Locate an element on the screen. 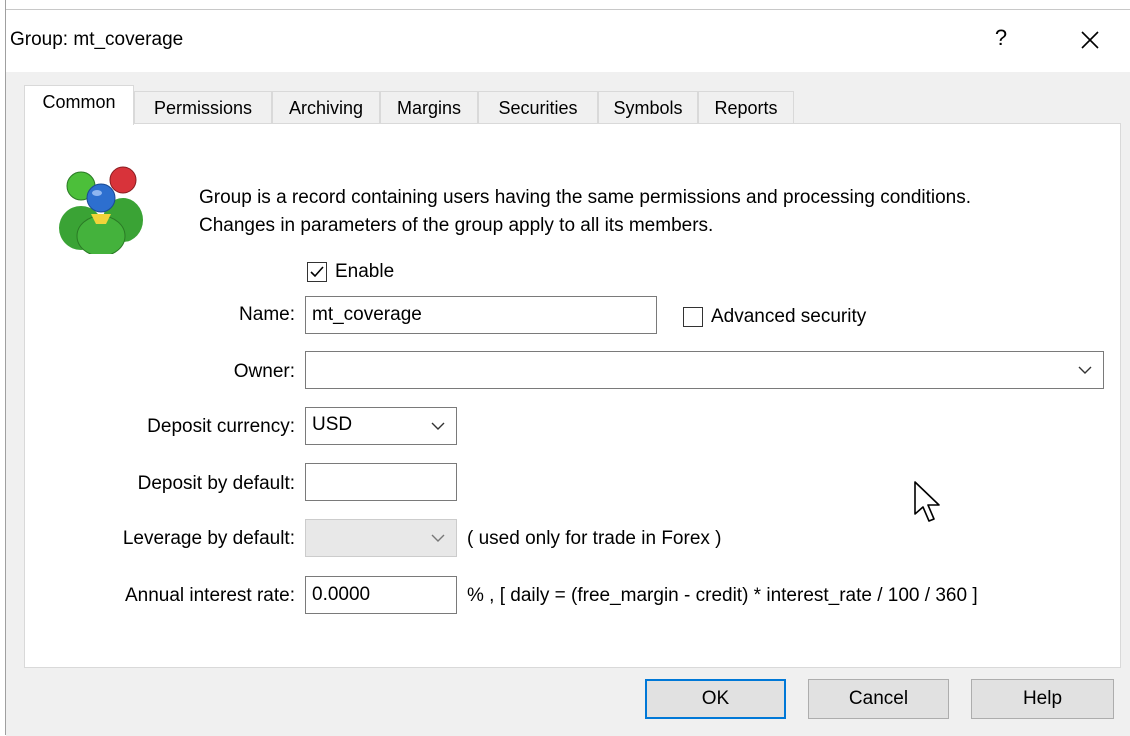 This screenshot has width=1130, height=736. deposit-currency-label: Deposit currency: is located at coordinates (221, 426).